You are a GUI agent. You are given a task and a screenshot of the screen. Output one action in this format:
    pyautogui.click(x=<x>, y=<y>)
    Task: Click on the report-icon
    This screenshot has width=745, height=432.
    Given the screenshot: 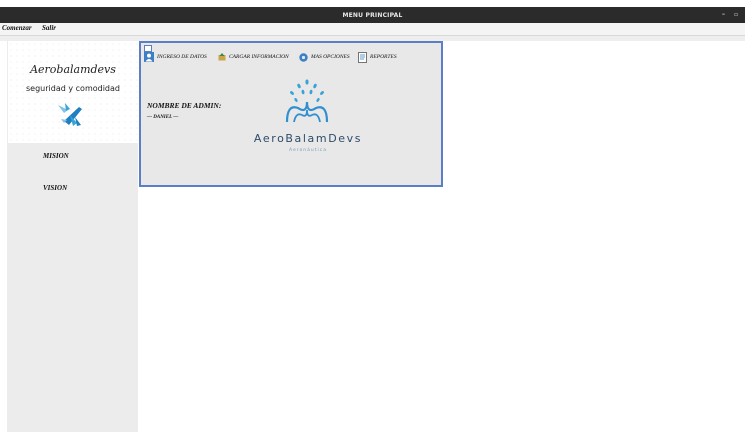 What is the action you would take?
    pyautogui.click(x=362, y=57)
    